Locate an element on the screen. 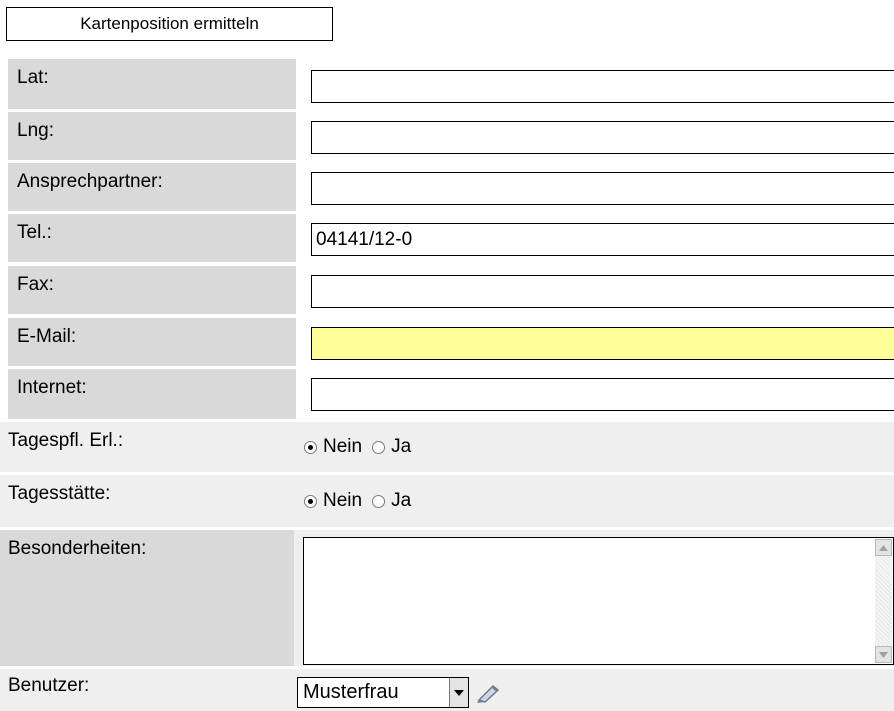 Image resolution: width=894 pixels, height=711 pixels. tel-input is located at coordinates (602, 239).